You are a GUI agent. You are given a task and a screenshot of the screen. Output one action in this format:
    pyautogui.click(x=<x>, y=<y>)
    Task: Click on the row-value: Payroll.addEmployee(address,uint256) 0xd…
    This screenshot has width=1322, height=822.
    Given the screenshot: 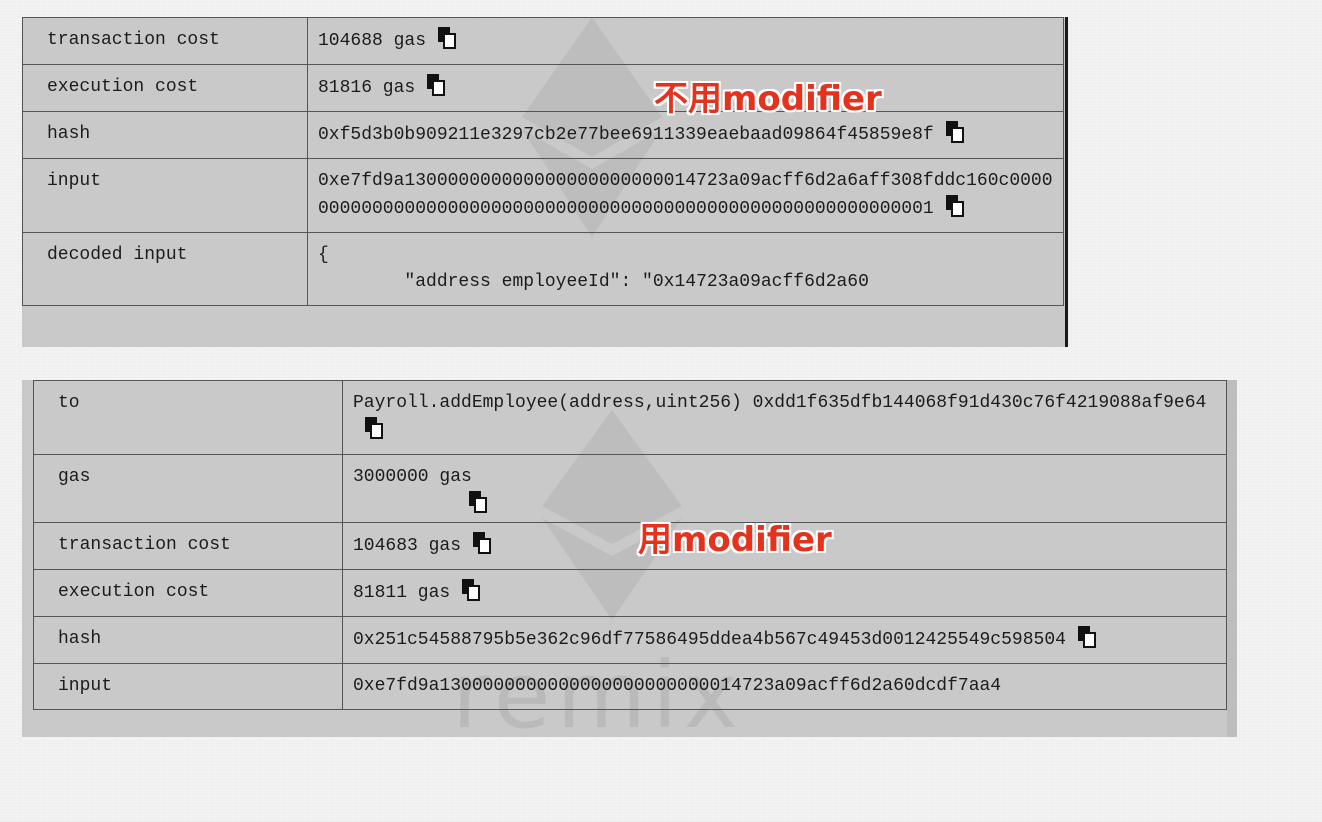 What is the action you would take?
    pyautogui.click(x=784, y=417)
    